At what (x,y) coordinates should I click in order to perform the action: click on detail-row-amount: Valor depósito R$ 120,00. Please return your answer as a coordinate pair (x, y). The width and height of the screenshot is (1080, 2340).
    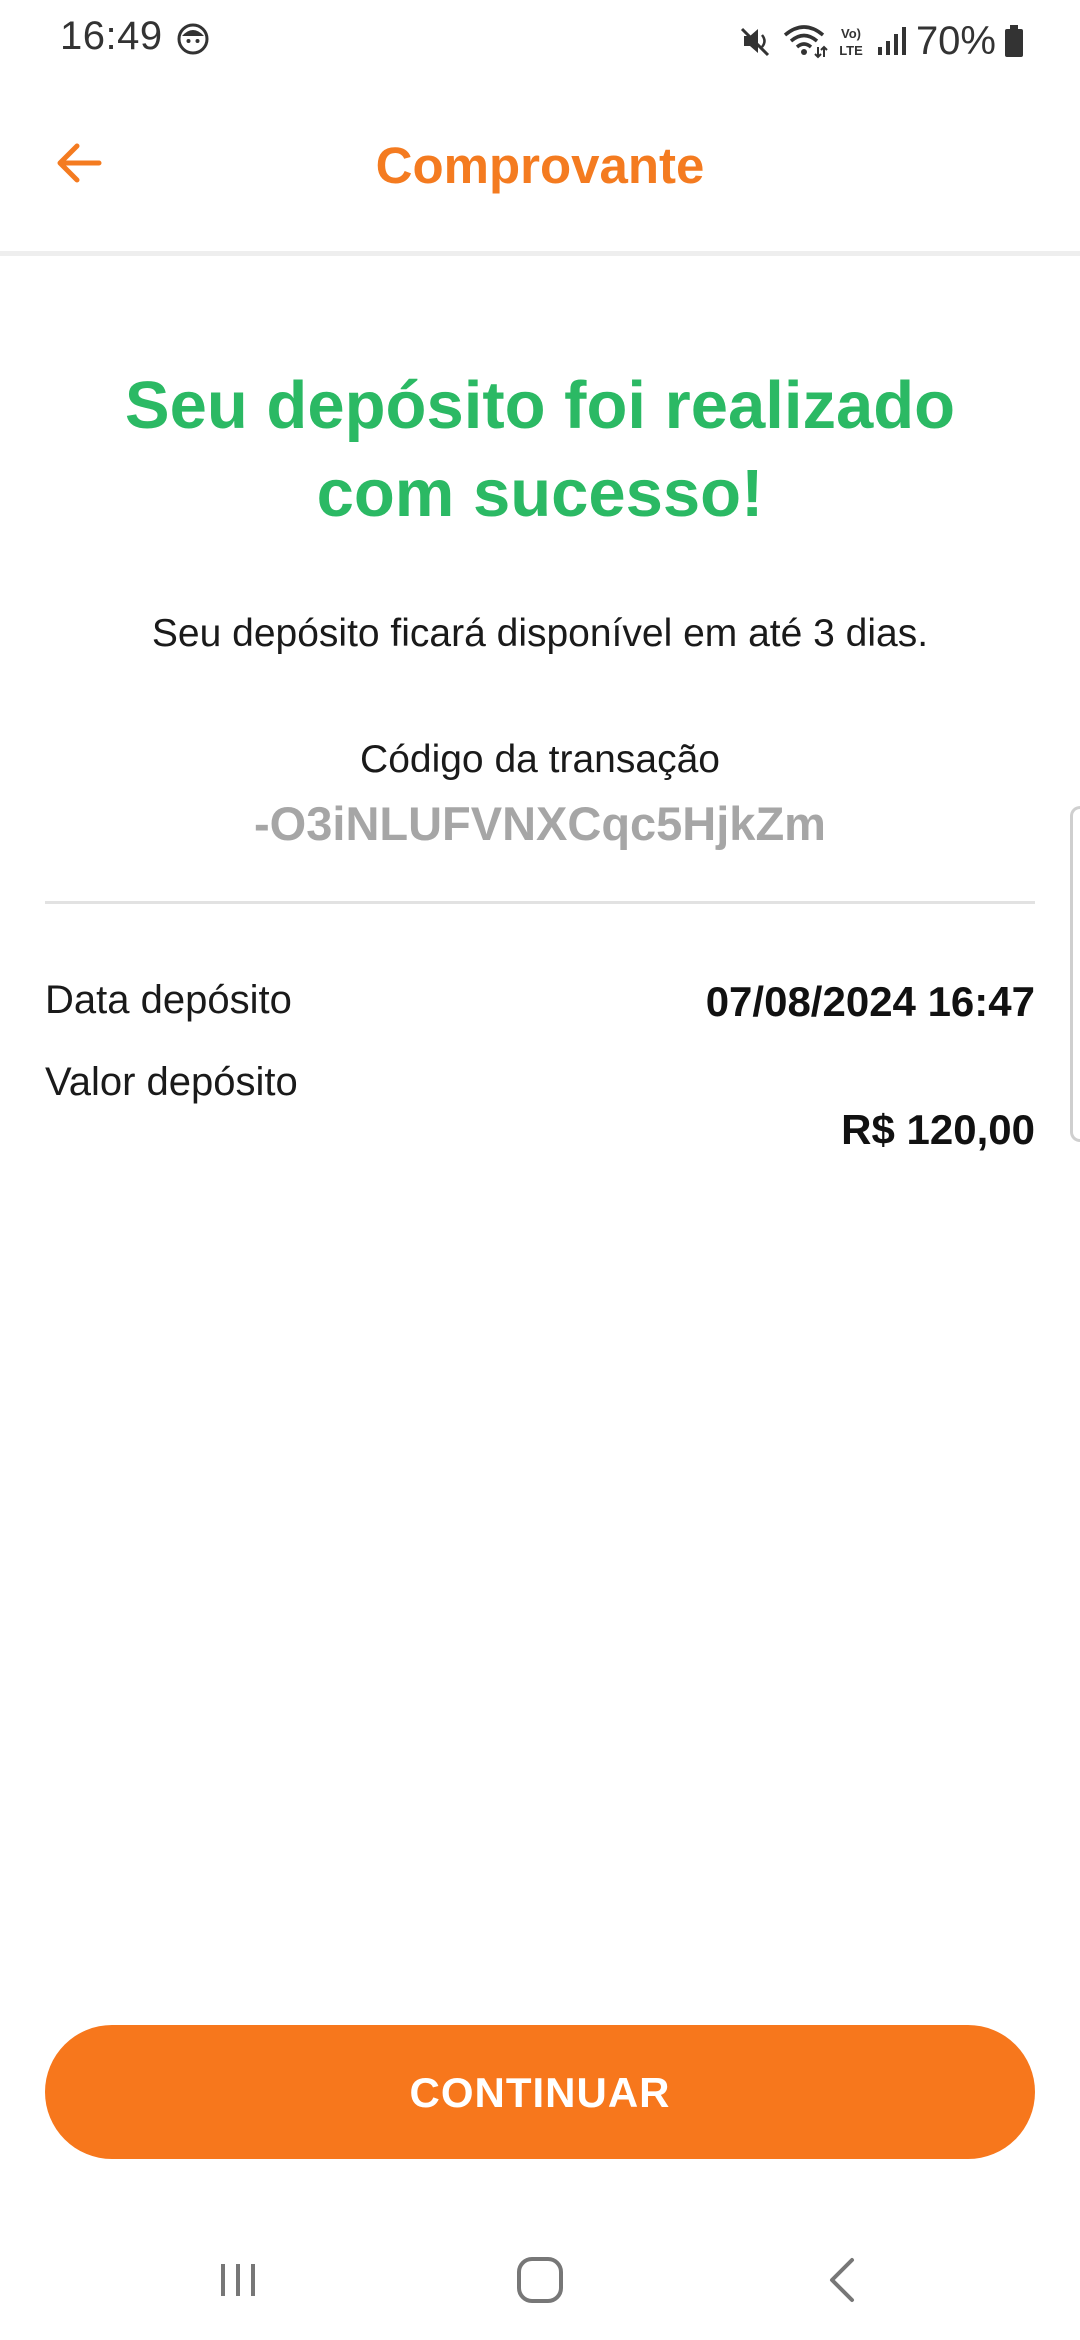
    Looking at the image, I should click on (540, 1115).